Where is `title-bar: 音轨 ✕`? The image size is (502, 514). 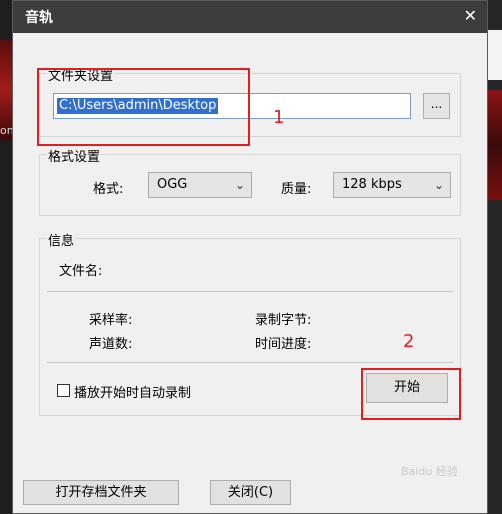
title-bar: 音轨 ✕ is located at coordinates (250, 17).